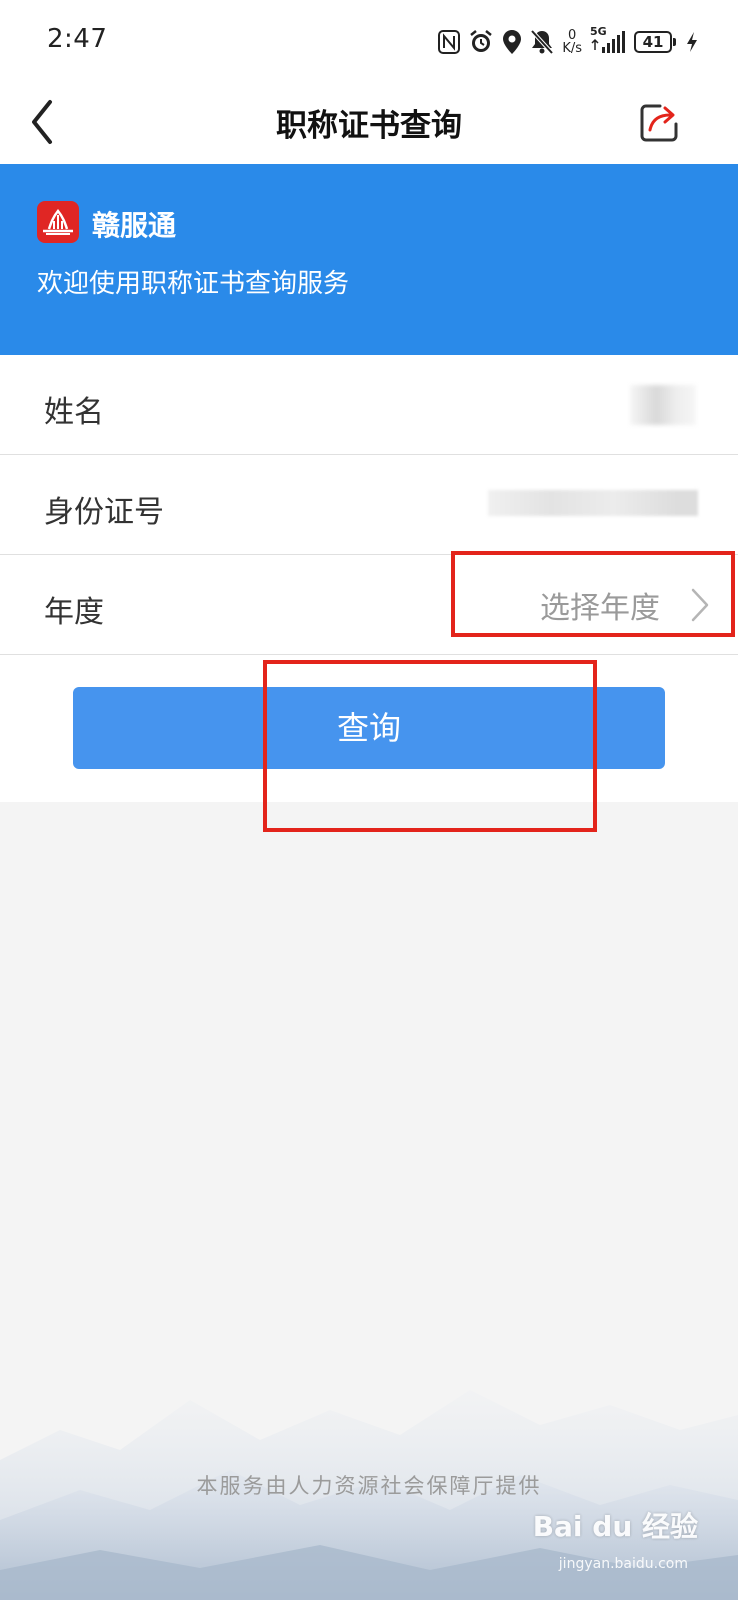 Image resolution: width=738 pixels, height=1600 pixels. Describe the element at coordinates (593, 503) in the screenshot. I see `id-value-redacted` at that location.